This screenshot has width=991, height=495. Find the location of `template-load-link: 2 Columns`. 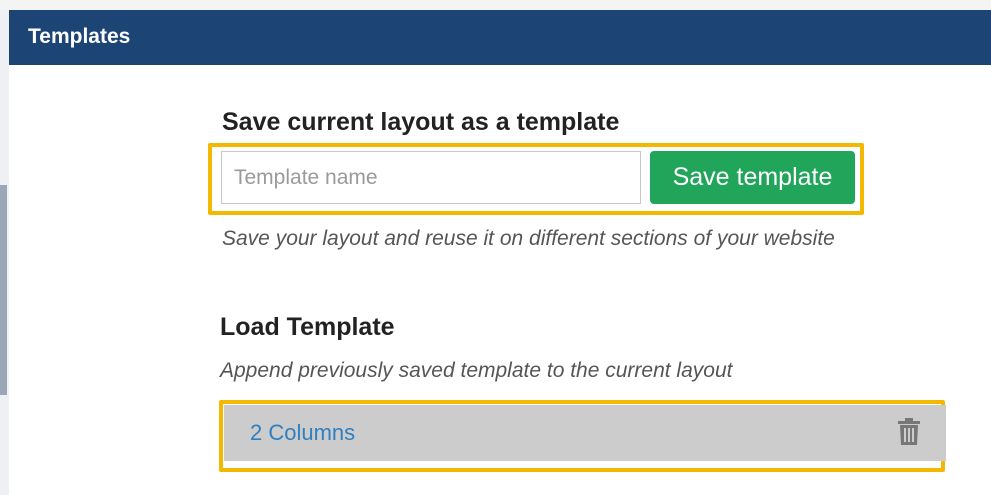

template-load-link: 2 Columns is located at coordinates (302, 433).